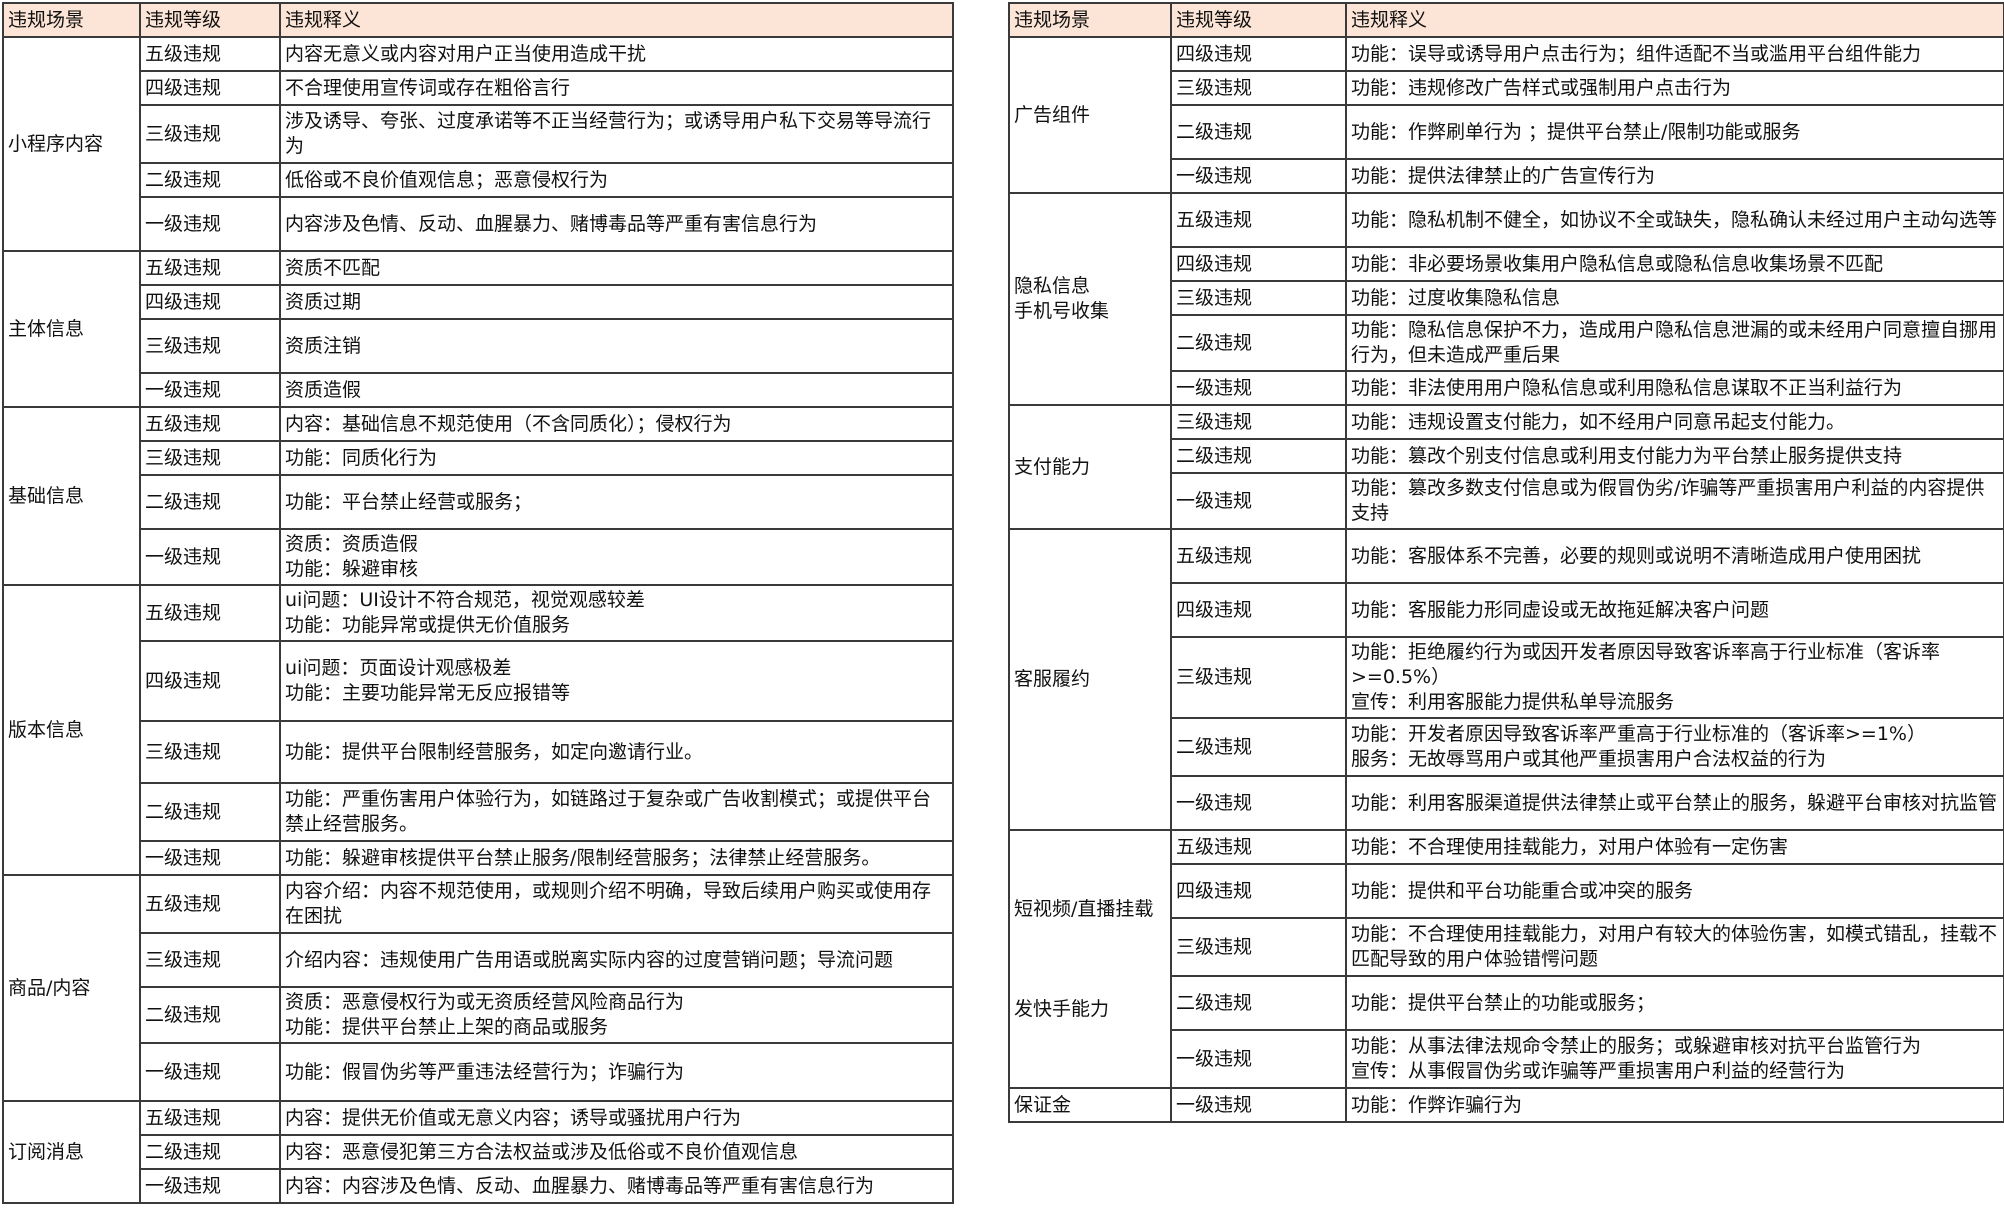  I want to click on table-row: 小程序内容 五级违规 内容无意义或内容对用户正当使用造成干扰, so click(478, 144).